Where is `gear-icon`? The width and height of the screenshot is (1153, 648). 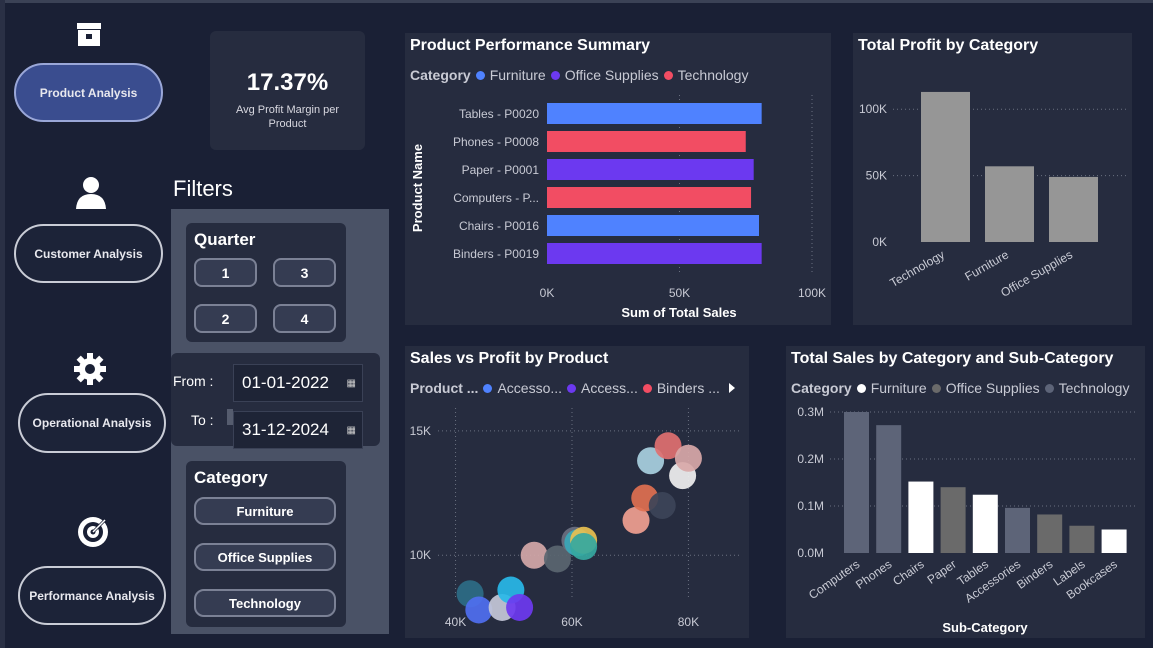
gear-icon is located at coordinates (90, 369).